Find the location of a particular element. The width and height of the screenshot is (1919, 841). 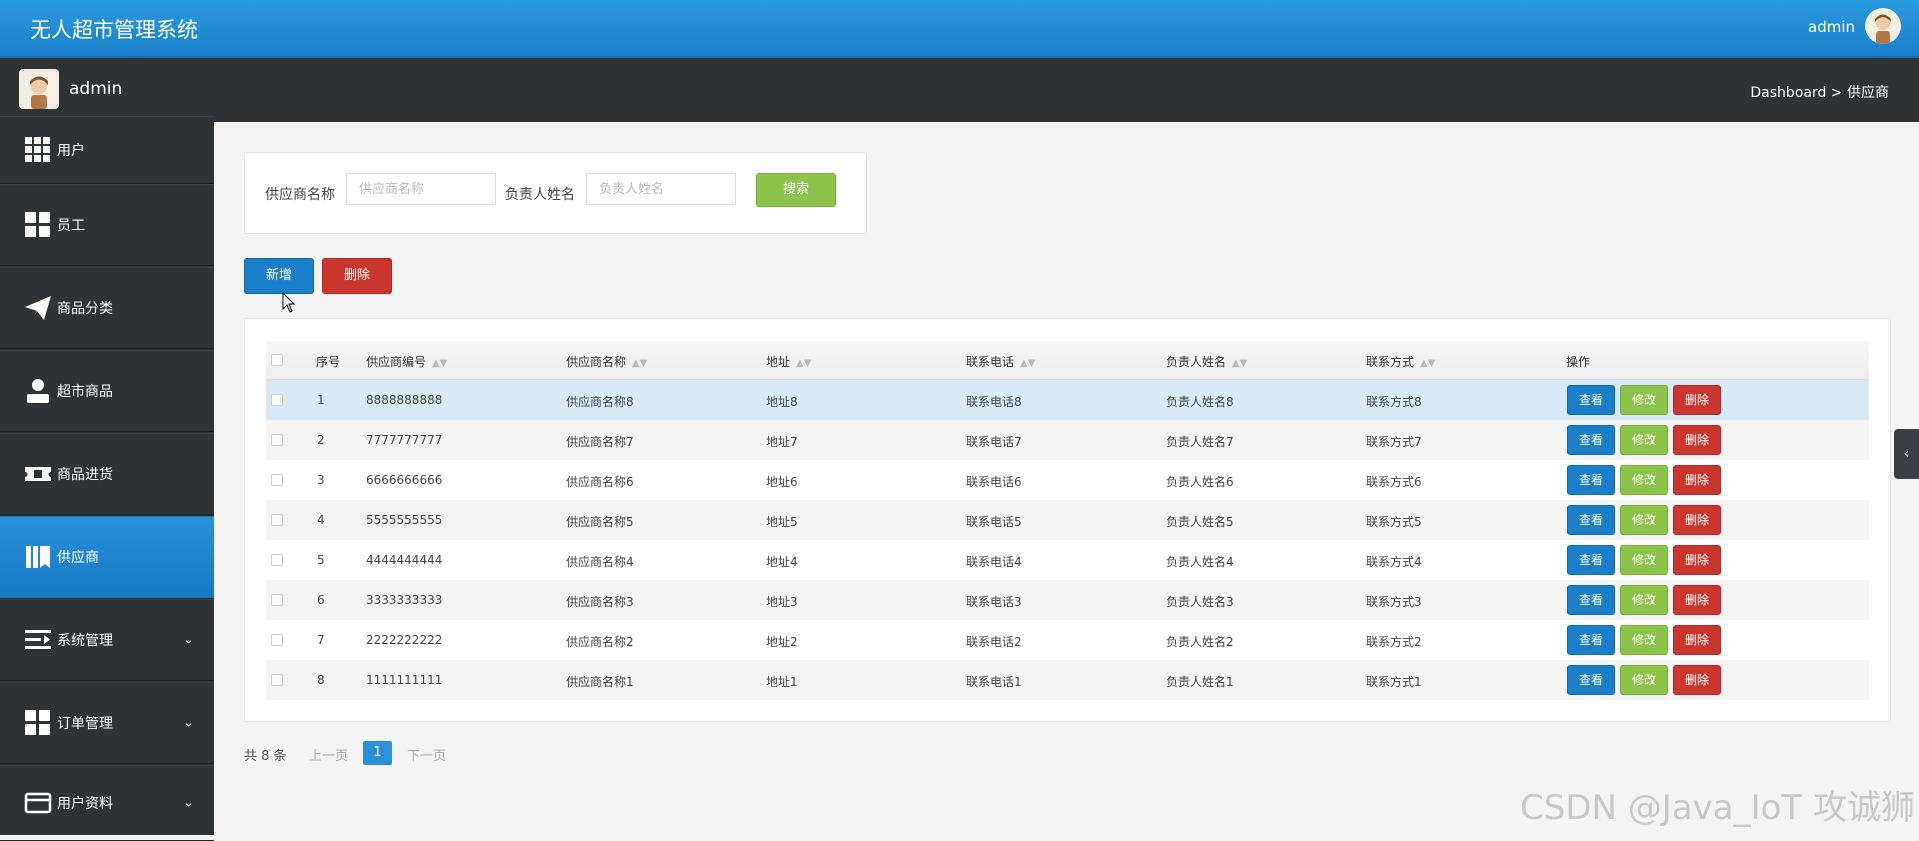

cell-name: 供应商名称7 is located at coordinates (600, 442).